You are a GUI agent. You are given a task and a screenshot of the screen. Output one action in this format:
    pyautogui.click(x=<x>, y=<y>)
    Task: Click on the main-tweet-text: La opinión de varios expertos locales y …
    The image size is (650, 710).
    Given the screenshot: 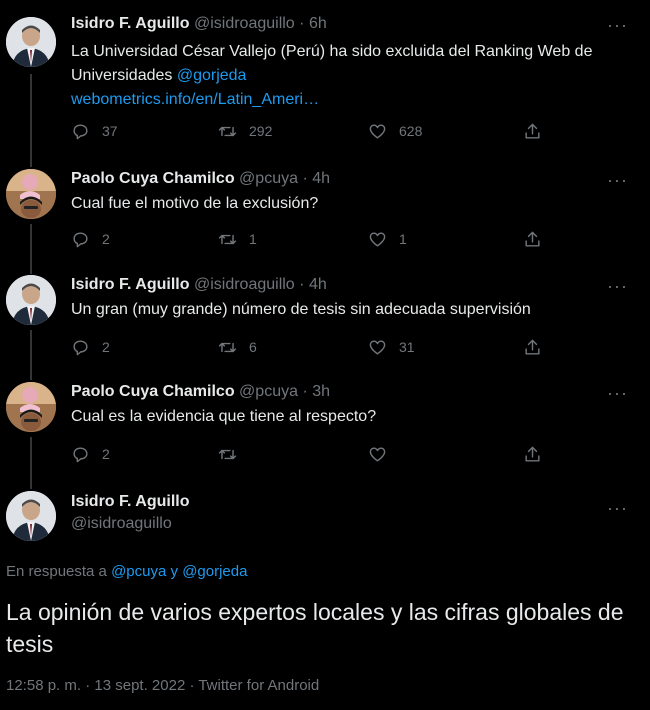 What is the action you would take?
    pyautogui.click(x=315, y=628)
    